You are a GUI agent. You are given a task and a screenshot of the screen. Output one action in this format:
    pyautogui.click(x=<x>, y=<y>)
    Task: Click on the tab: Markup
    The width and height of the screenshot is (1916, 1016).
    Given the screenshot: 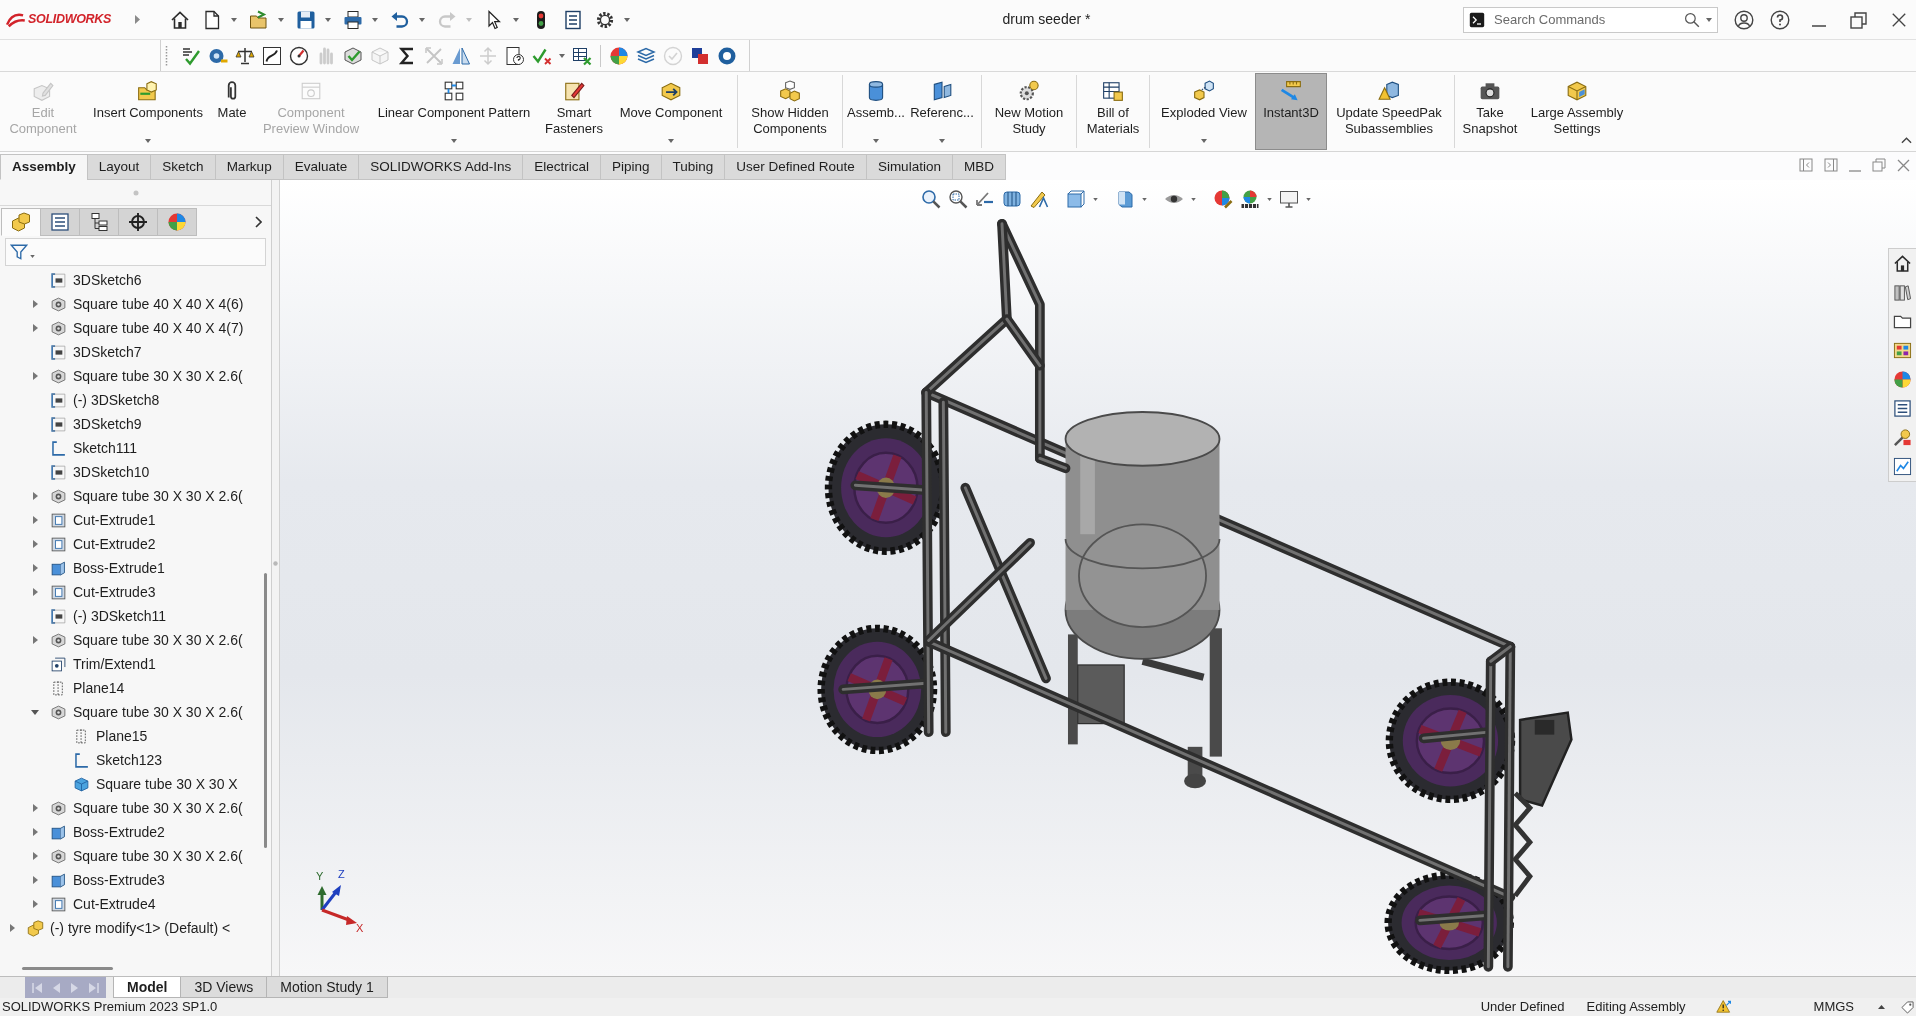 What is the action you would take?
    pyautogui.click(x=249, y=167)
    